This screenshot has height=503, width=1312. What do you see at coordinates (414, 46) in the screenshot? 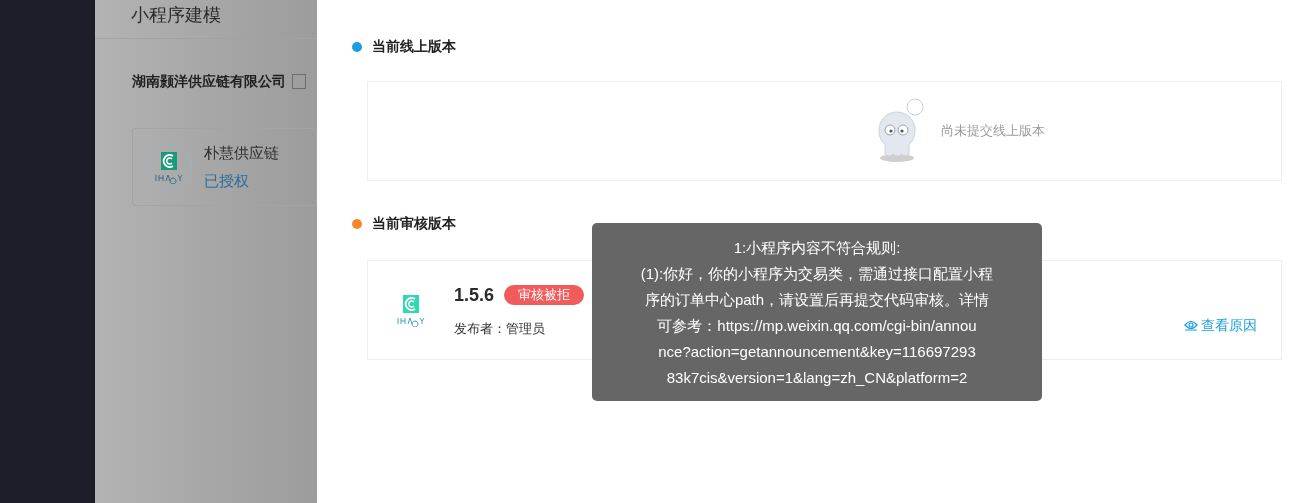
I see `section-title: 当前线上版本` at bounding box center [414, 46].